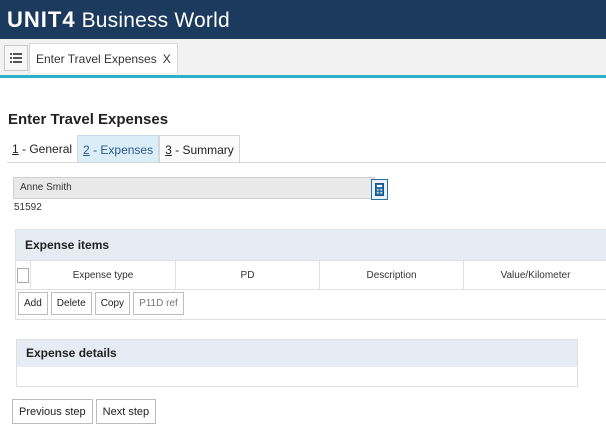 The width and height of the screenshot is (606, 430). What do you see at coordinates (96, 58) in the screenshot?
I see `tab-label: Enter Travel Expenses` at bounding box center [96, 58].